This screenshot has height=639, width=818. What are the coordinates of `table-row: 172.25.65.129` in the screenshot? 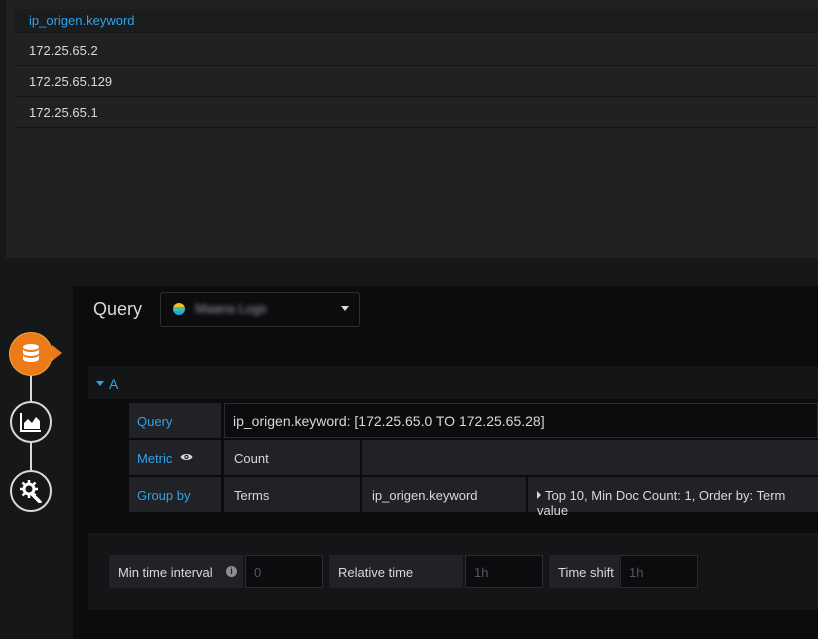 It's located at (416, 81).